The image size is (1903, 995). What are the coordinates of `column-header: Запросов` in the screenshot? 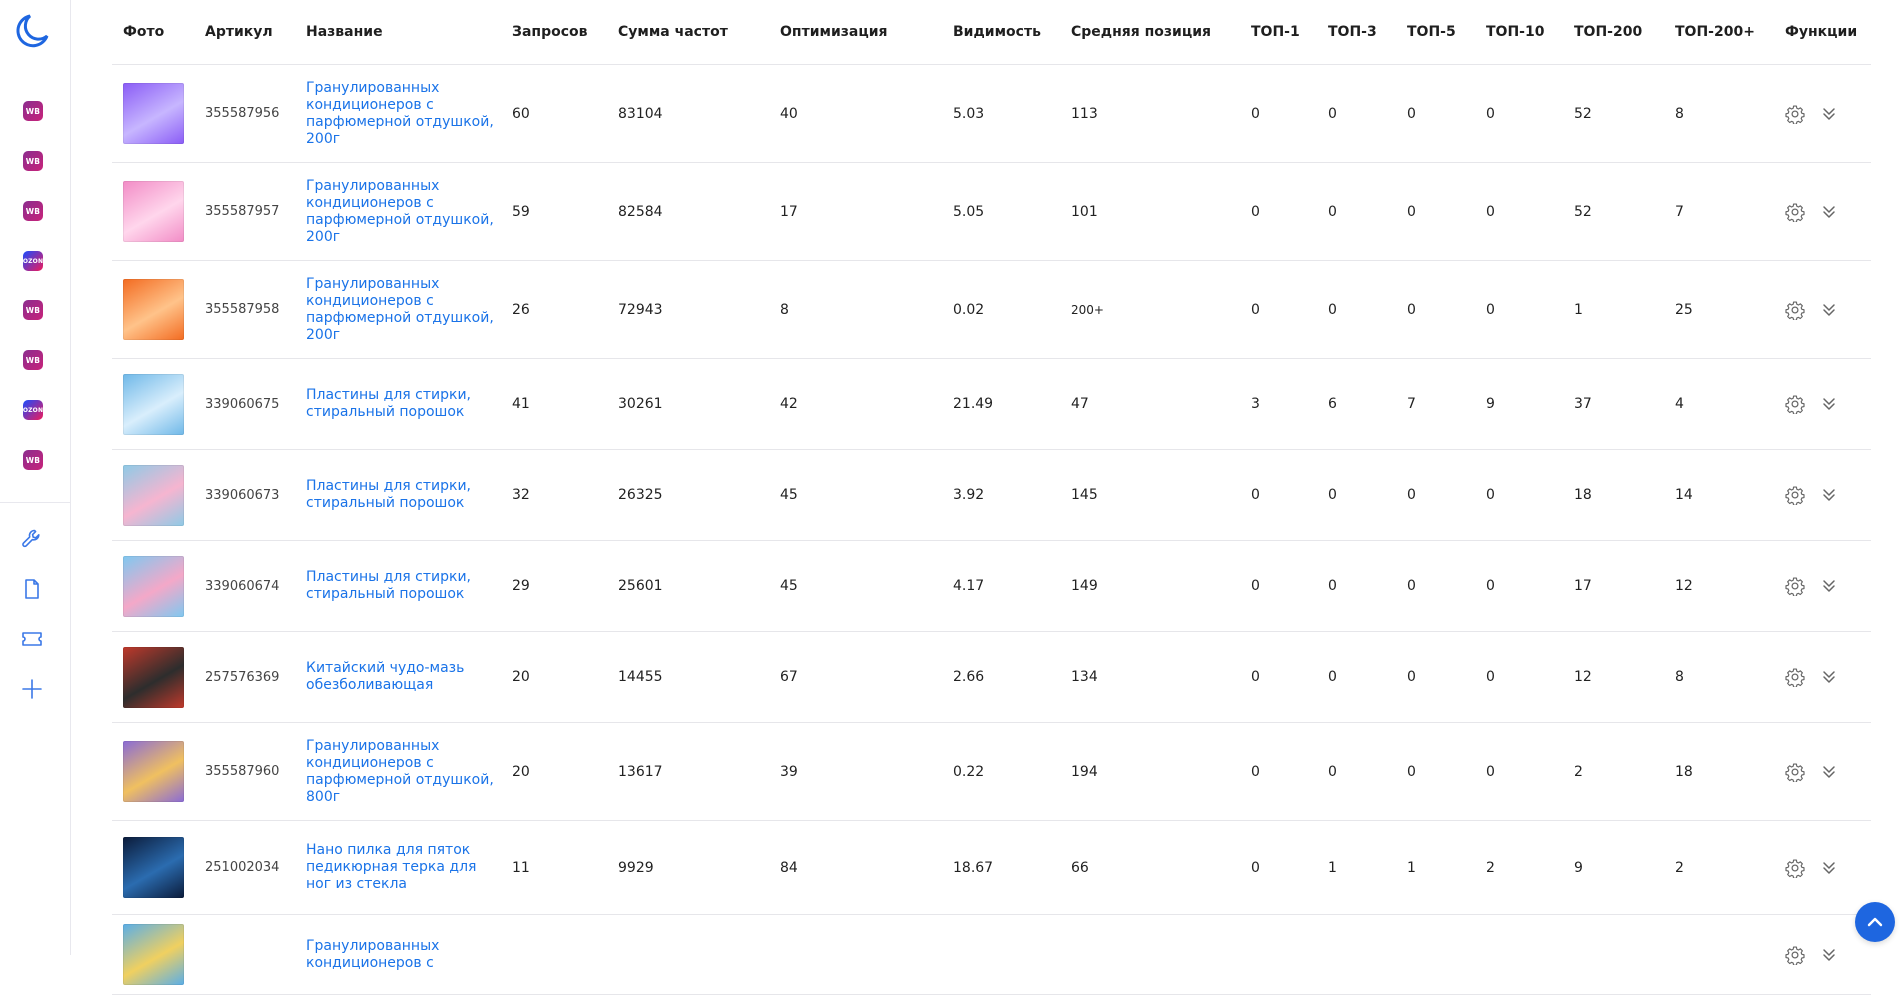 It's located at (554, 32).